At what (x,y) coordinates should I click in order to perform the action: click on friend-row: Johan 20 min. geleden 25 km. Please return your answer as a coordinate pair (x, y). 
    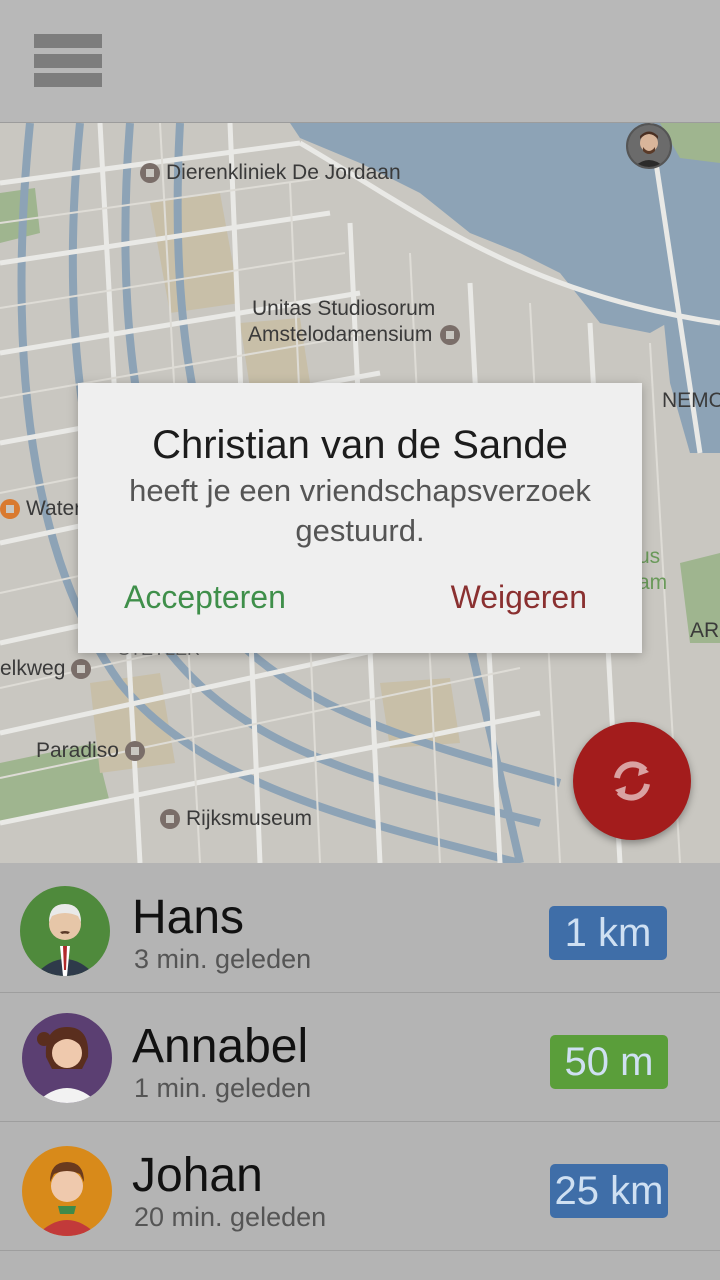
    Looking at the image, I should click on (360, 1186).